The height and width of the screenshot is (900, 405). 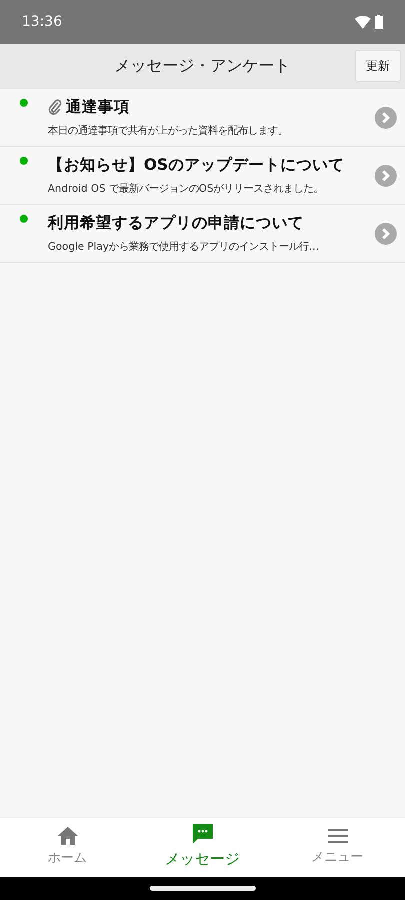 I want to click on message-summary: Android OS で最新バージョンのOSがリリースされました。, so click(x=186, y=189).